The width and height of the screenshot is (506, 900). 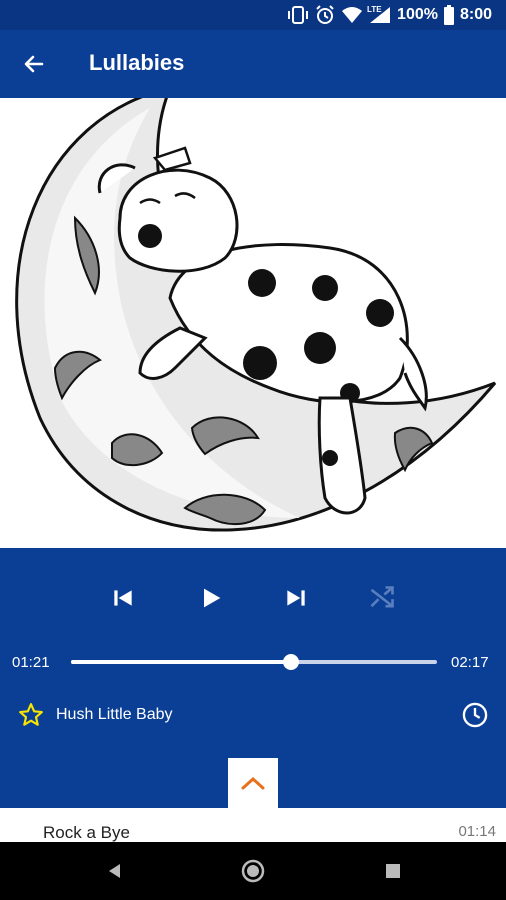 I want to click on status-bar: LTE 100% 8:00, so click(x=253, y=15).